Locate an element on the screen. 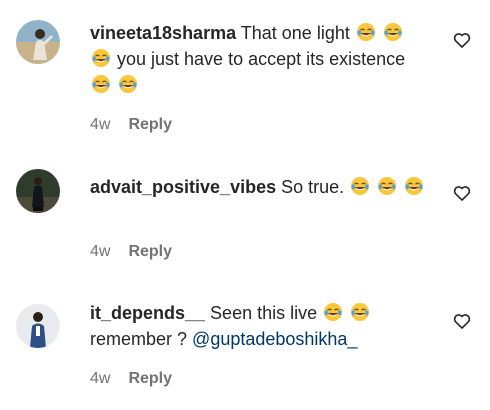 This screenshot has width=490, height=410. username-link: it_depends__ is located at coordinates (147, 313).